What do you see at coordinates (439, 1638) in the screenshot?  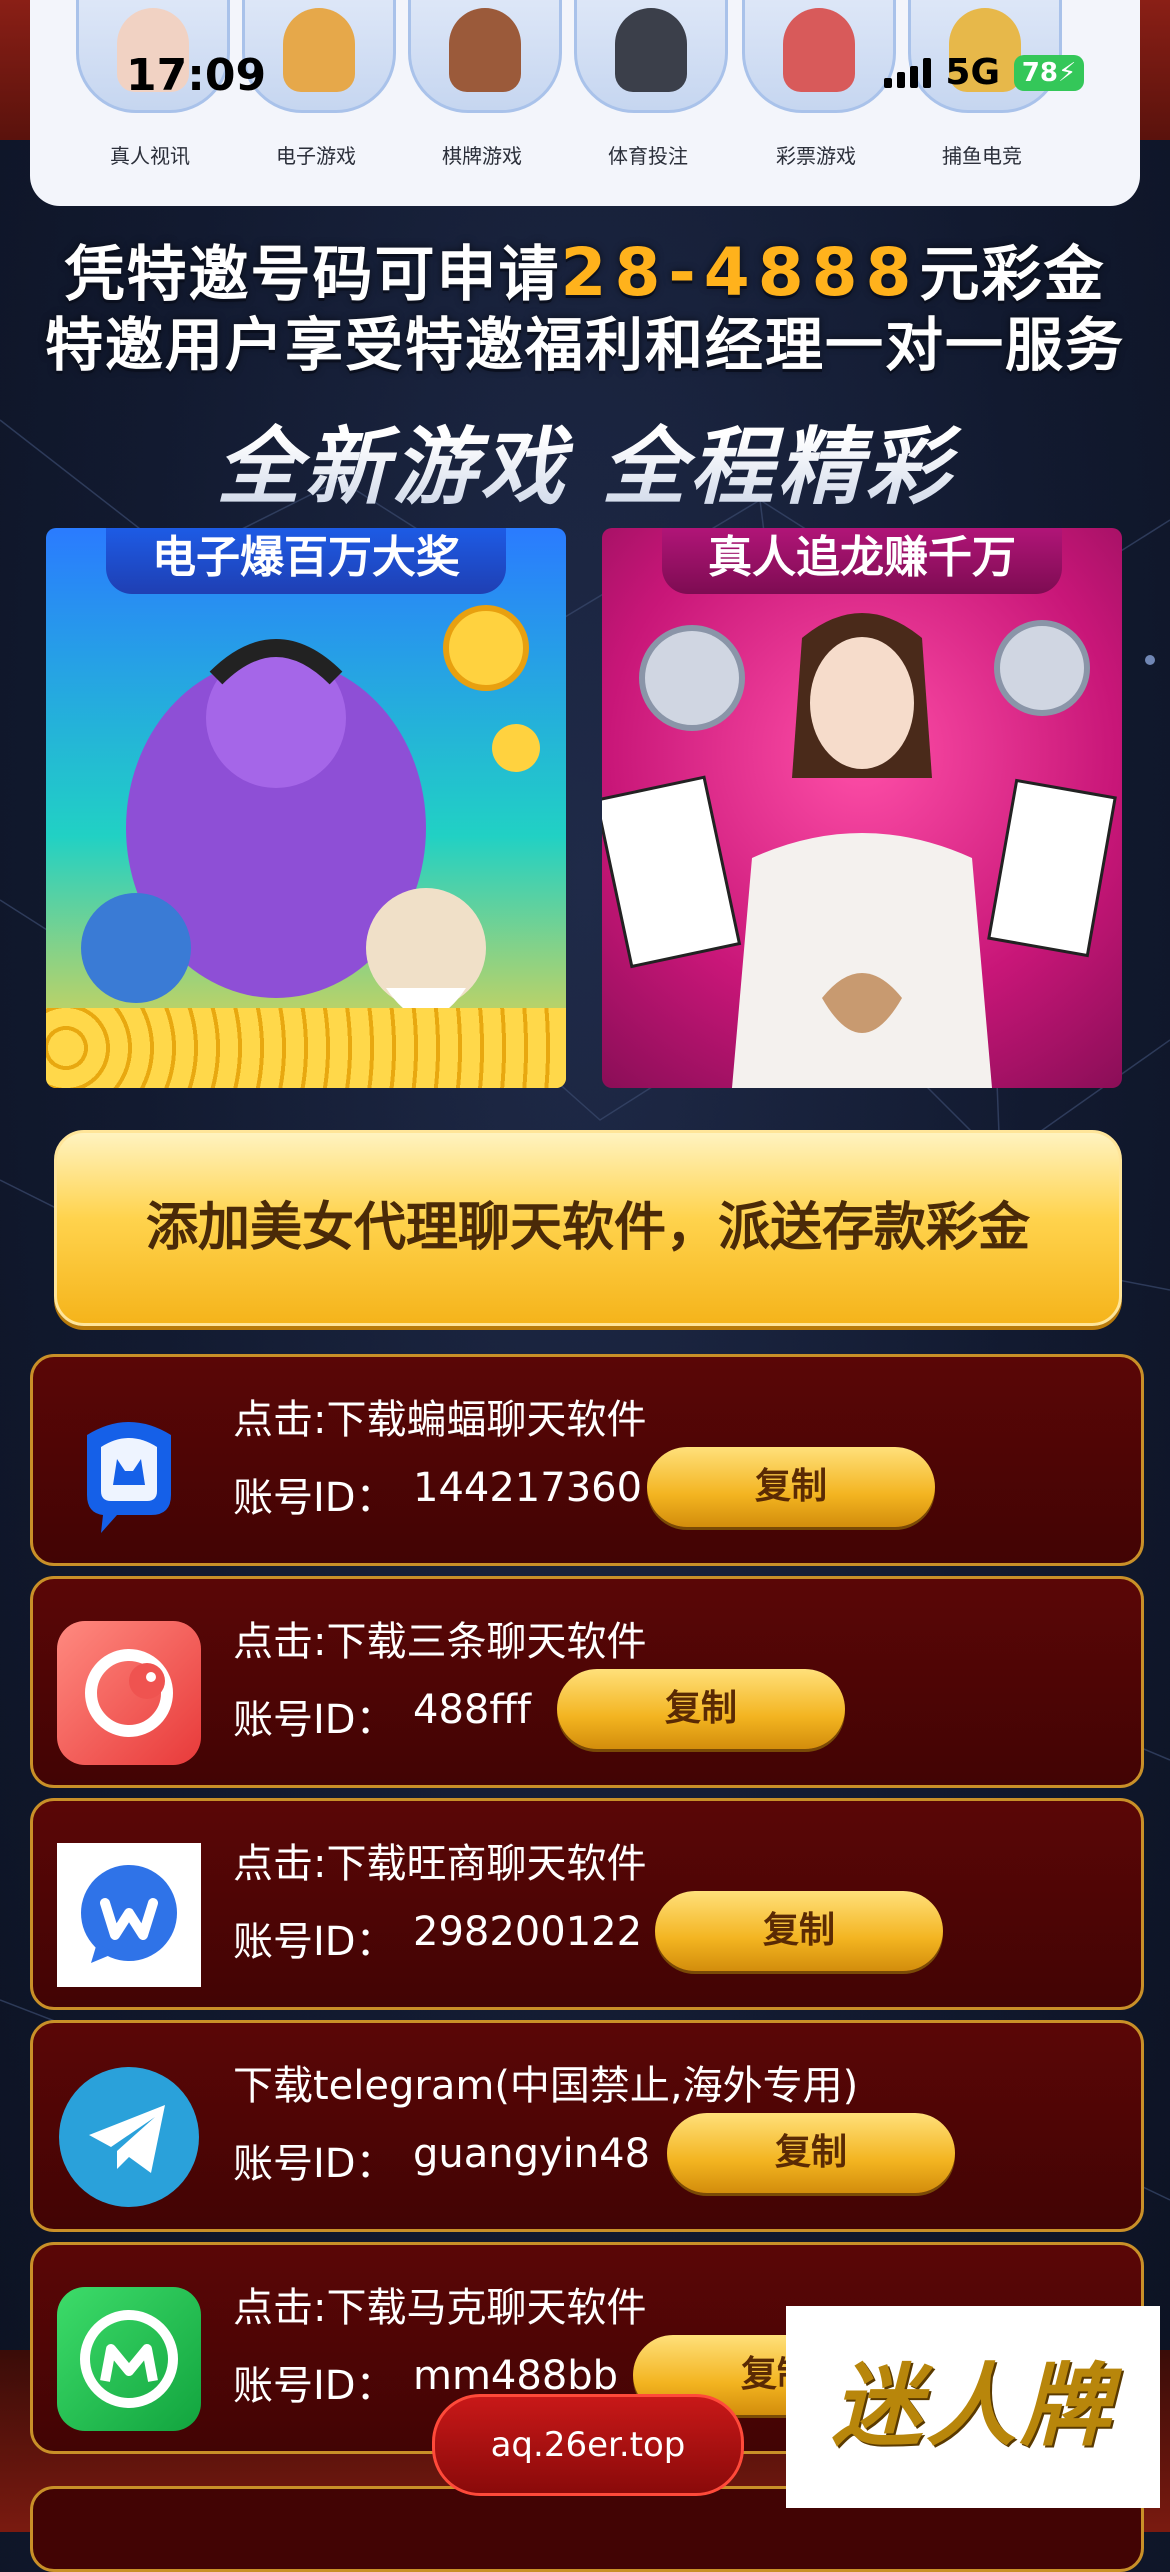 I see `app-download-link: 点击:下载三条聊天软件` at bounding box center [439, 1638].